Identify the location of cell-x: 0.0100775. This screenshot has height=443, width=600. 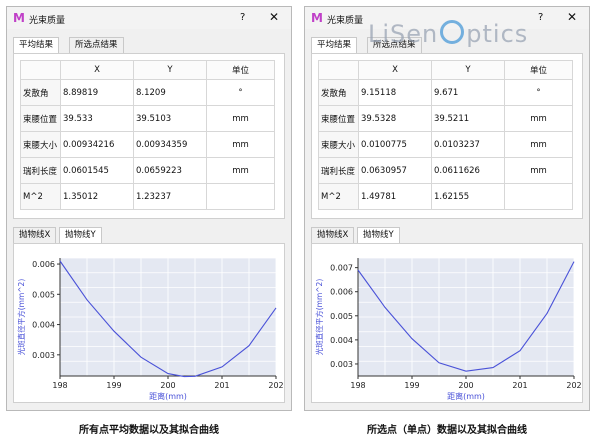
(395, 144).